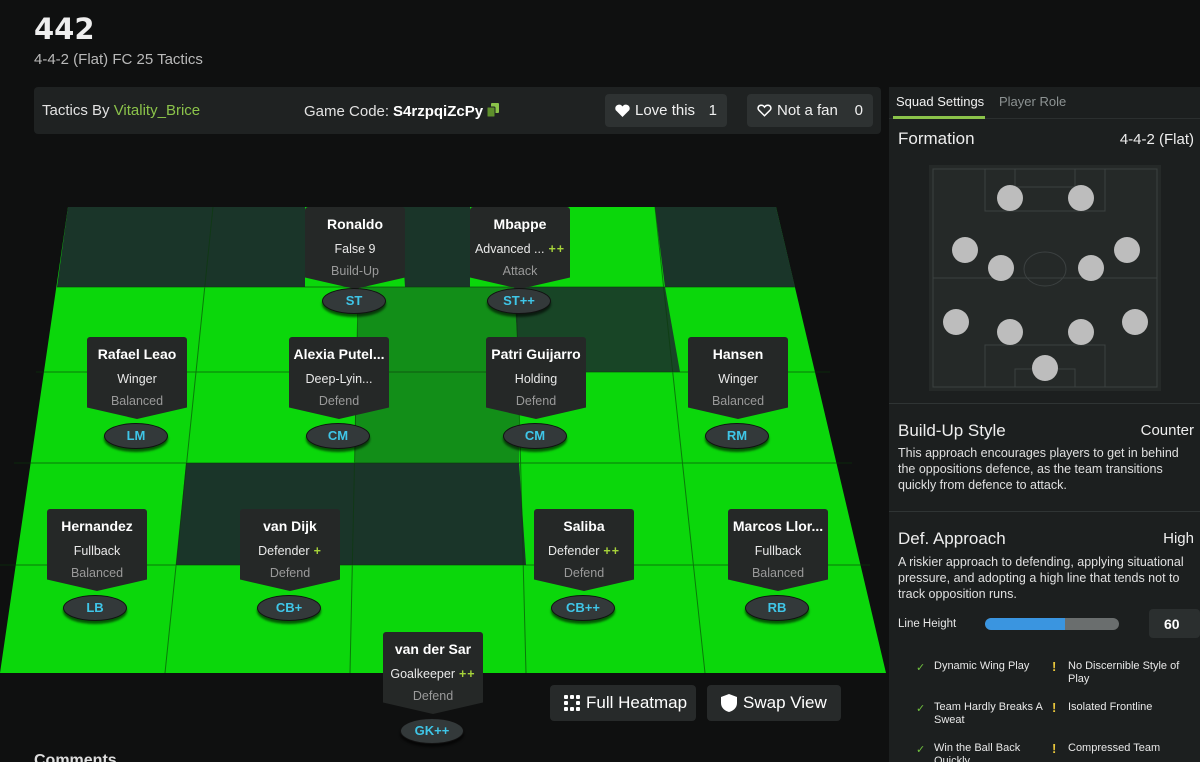 The image size is (1200, 762). I want to click on player-card: Patri Guijarro Holding Defend, so click(536, 378).